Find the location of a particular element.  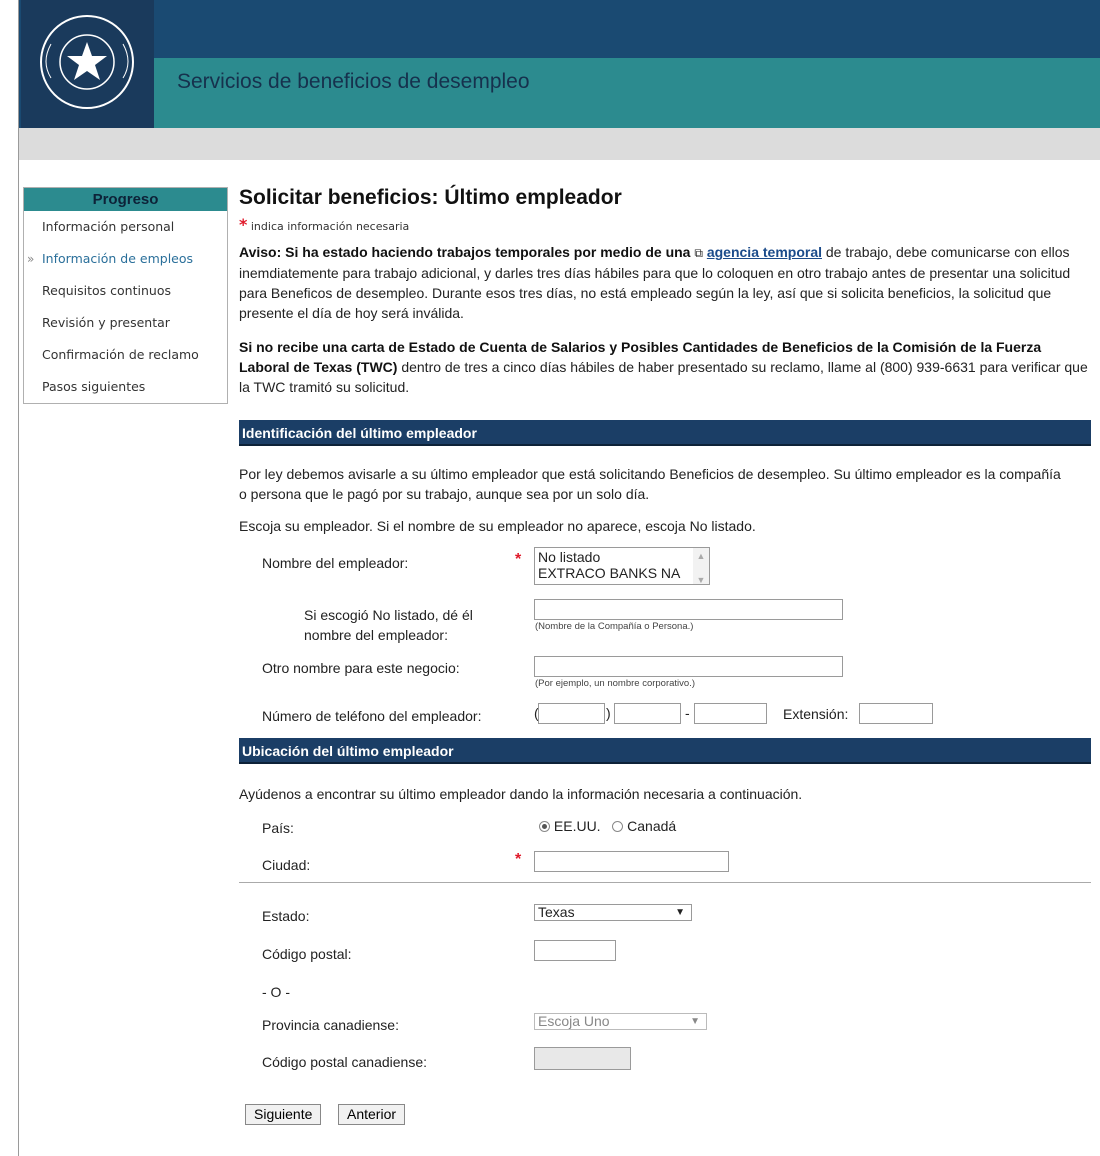

zip-label: Código postal: is located at coordinates (307, 954).